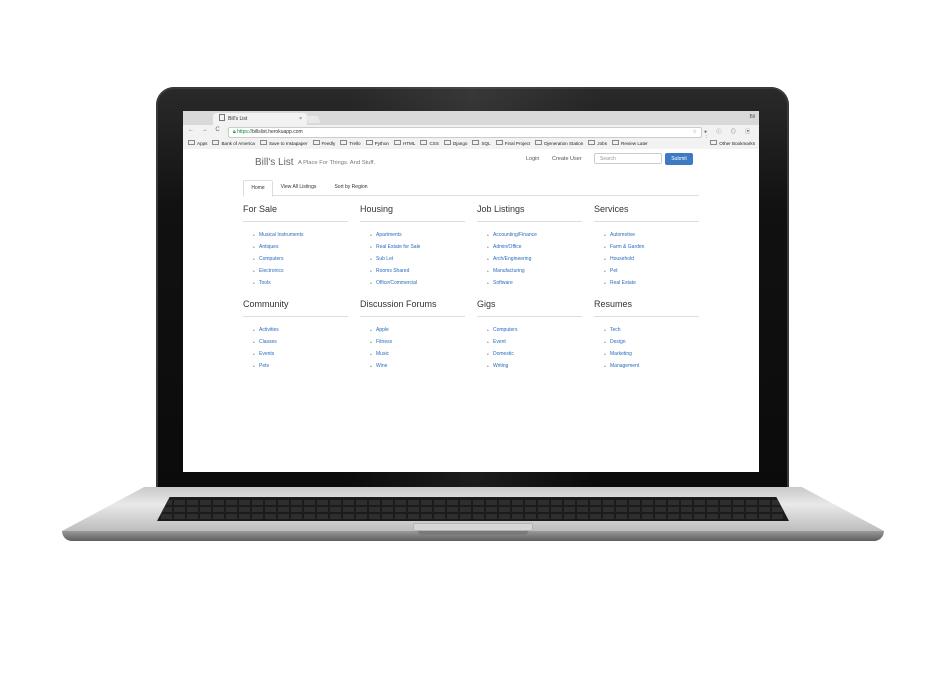  I want to click on category-link: • Automotive, so click(651, 238).